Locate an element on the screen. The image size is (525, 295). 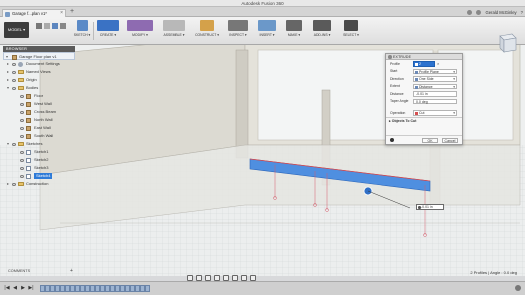
timeline-end-button: ▶| is located at coordinates (31, 288).